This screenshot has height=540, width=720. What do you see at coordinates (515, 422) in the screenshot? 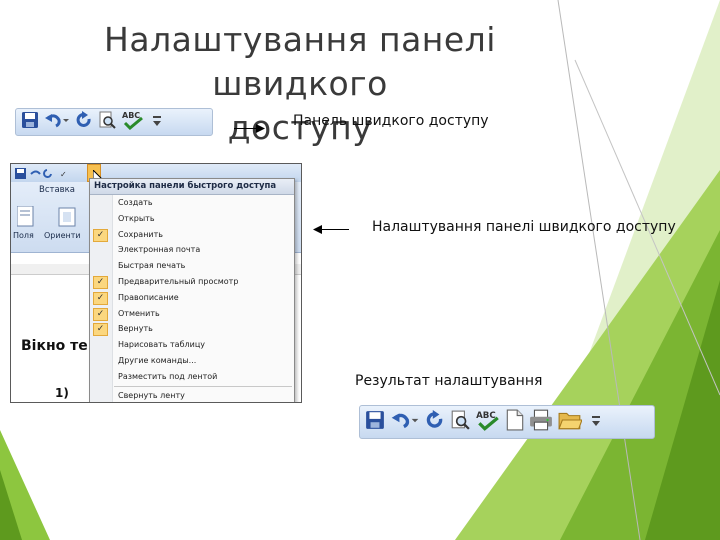
I see `new-document-icon` at bounding box center [515, 422].